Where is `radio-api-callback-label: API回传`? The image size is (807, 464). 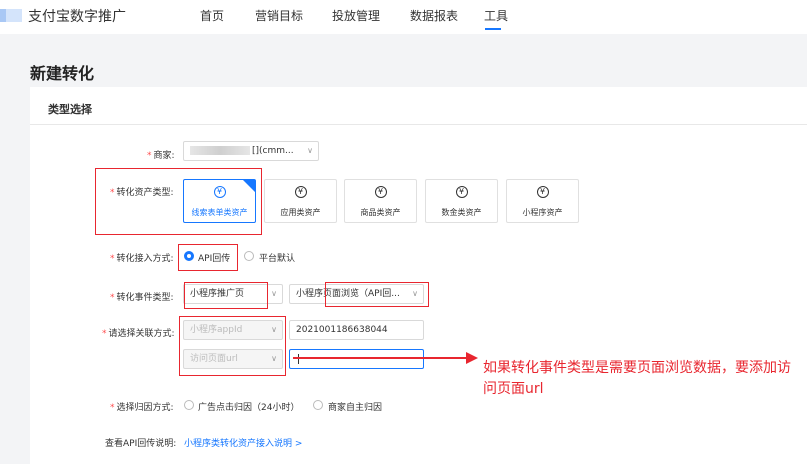 radio-api-callback-label: API回传 is located at coordinates (214, 259).